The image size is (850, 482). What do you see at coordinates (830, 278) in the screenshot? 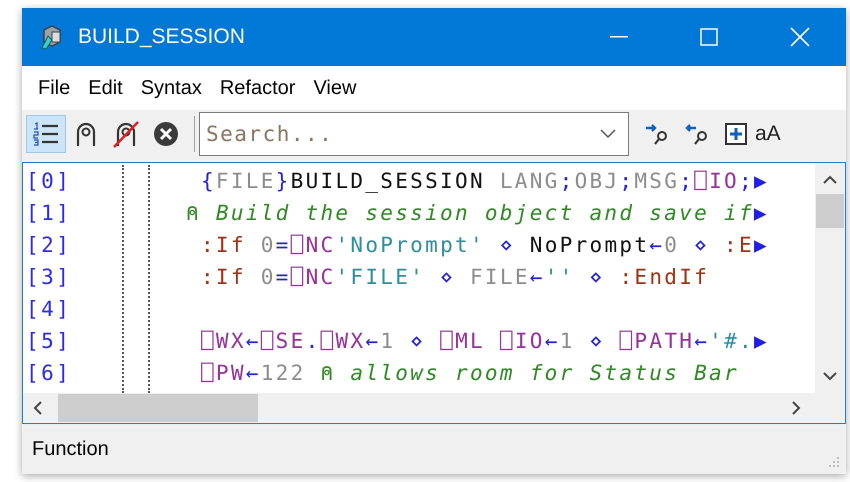
I see `vertical-scrollbar` at bounding box center [830, 278].